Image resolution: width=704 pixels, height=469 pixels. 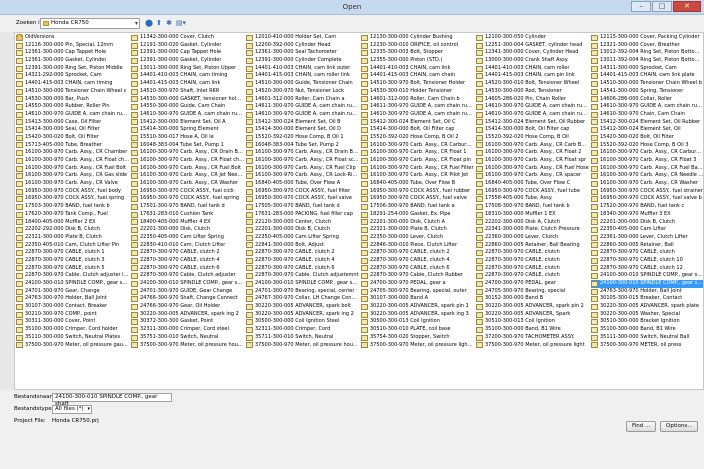 I want to click on file-item: 17503-300-970 BAND, fuel tank b, so click(x=72, y=207).